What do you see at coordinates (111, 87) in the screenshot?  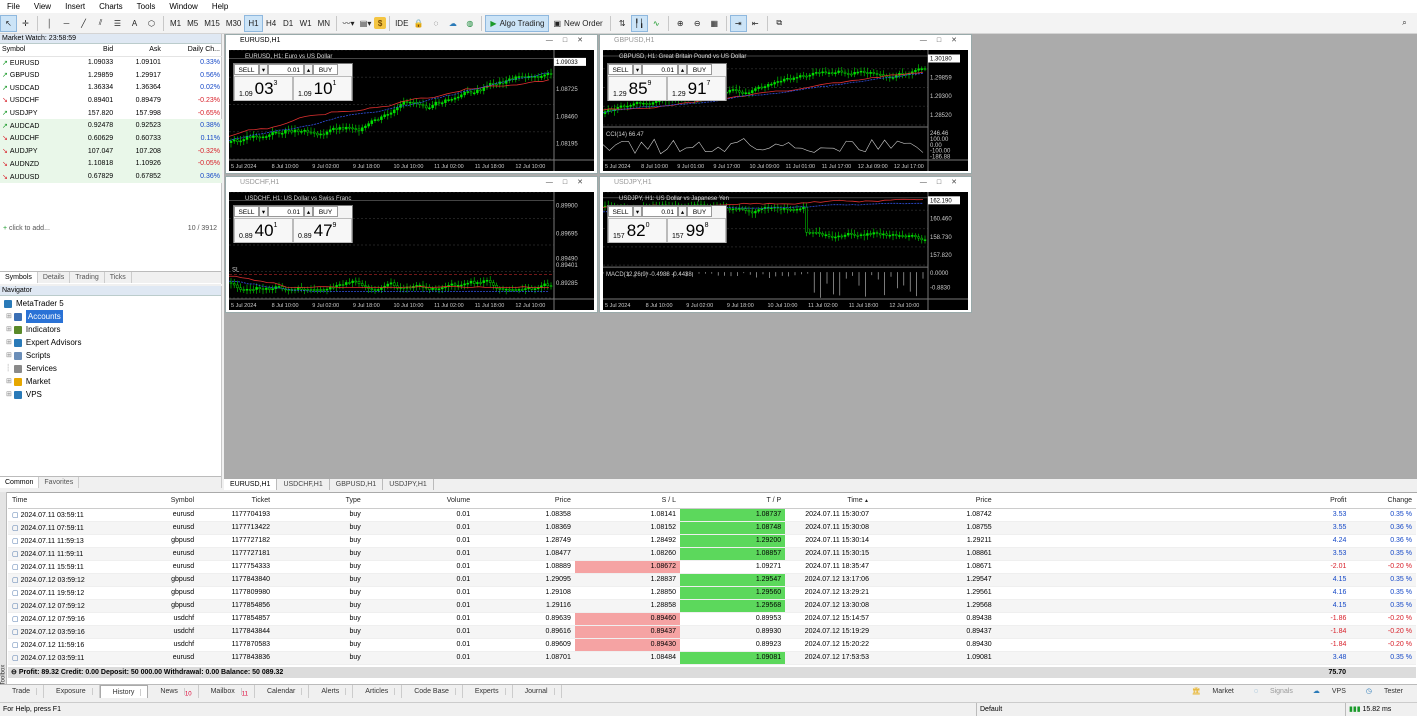 I see `market-watch-row: ↗ USDCAD 1.36334 1.36364 0.02%` at bounding box center [111, 87].